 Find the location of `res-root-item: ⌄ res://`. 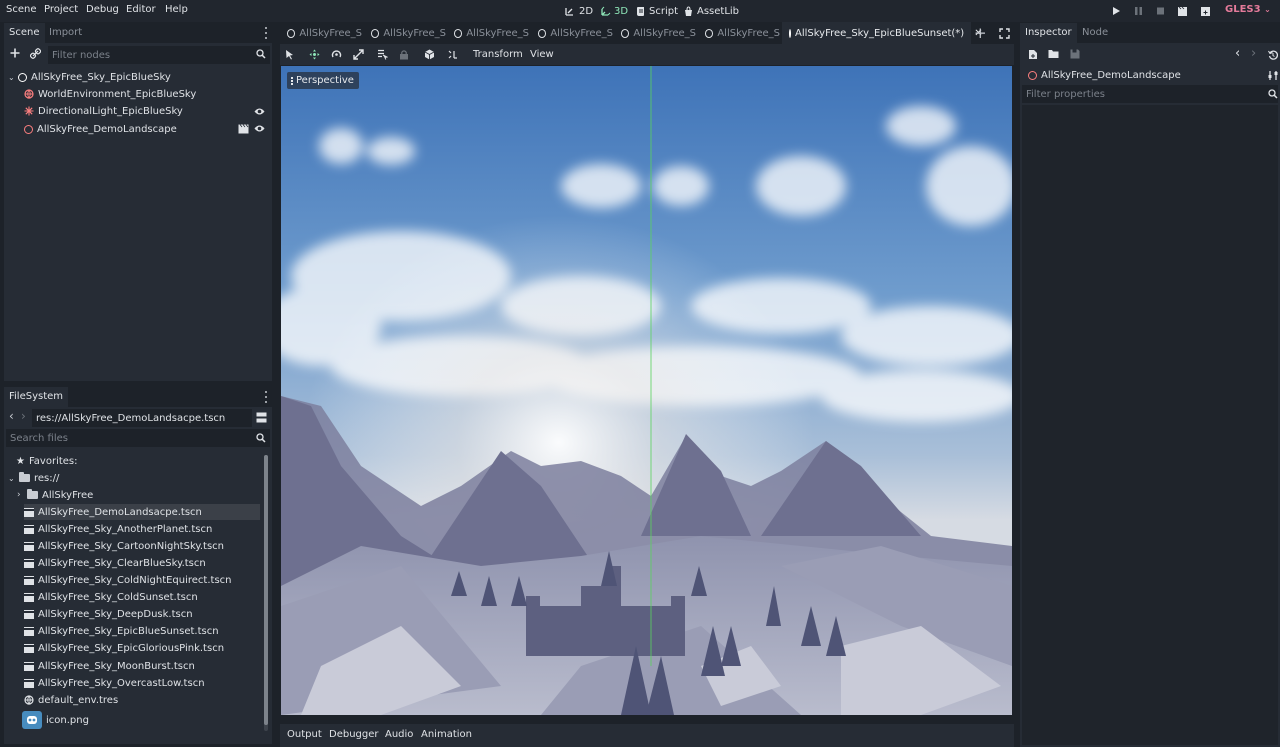

res-root-item: ⌄ res:// is located at coordinates (33, 478).